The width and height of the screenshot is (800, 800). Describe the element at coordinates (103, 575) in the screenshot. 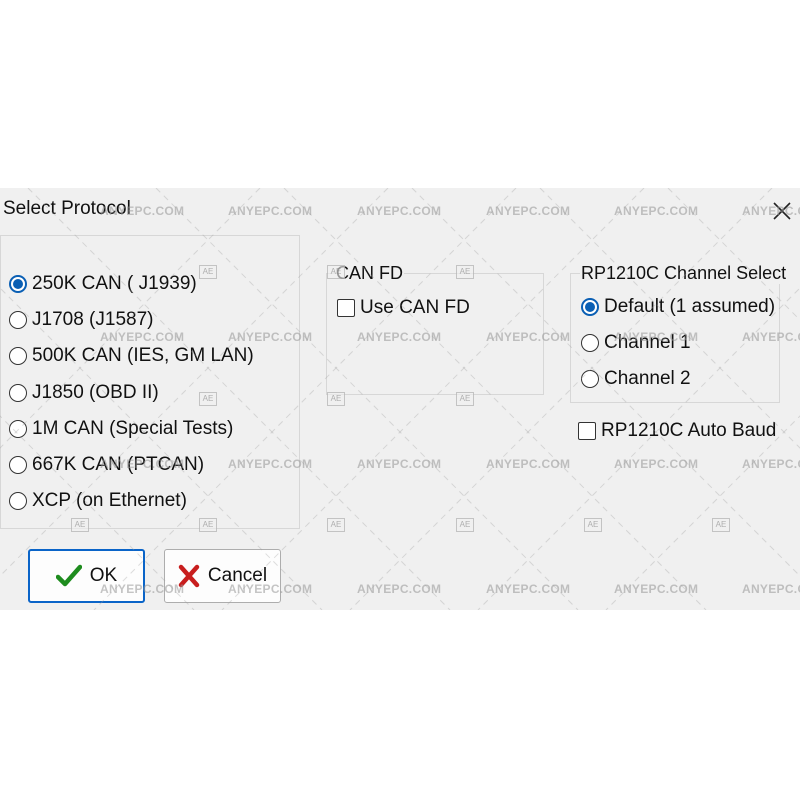

I see `ok-label: OK` at that location.